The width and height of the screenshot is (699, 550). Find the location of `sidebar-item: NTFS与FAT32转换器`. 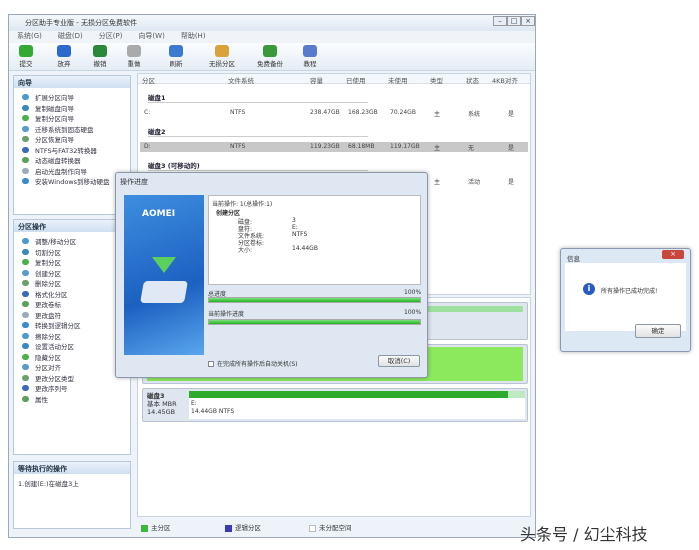

sidebar-item: NTFS与FAT32转换器 is located at coordinates (72, 150).